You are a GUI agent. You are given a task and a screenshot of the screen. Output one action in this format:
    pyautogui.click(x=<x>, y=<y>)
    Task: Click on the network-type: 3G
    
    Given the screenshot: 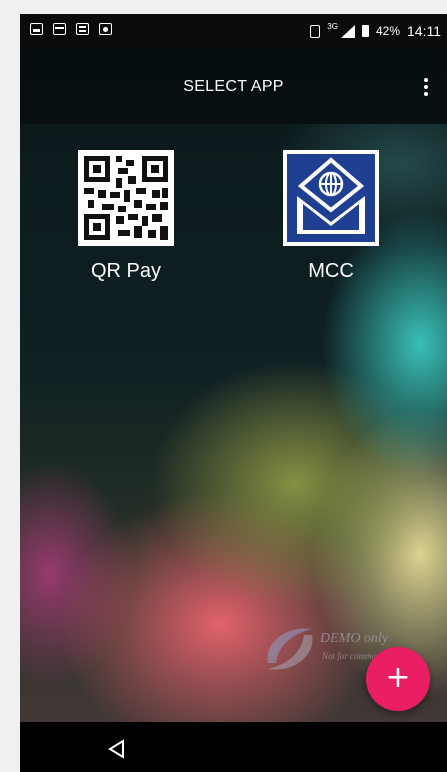 What is the action you would take?
    pyautogui.click(x=332, y=26)
    